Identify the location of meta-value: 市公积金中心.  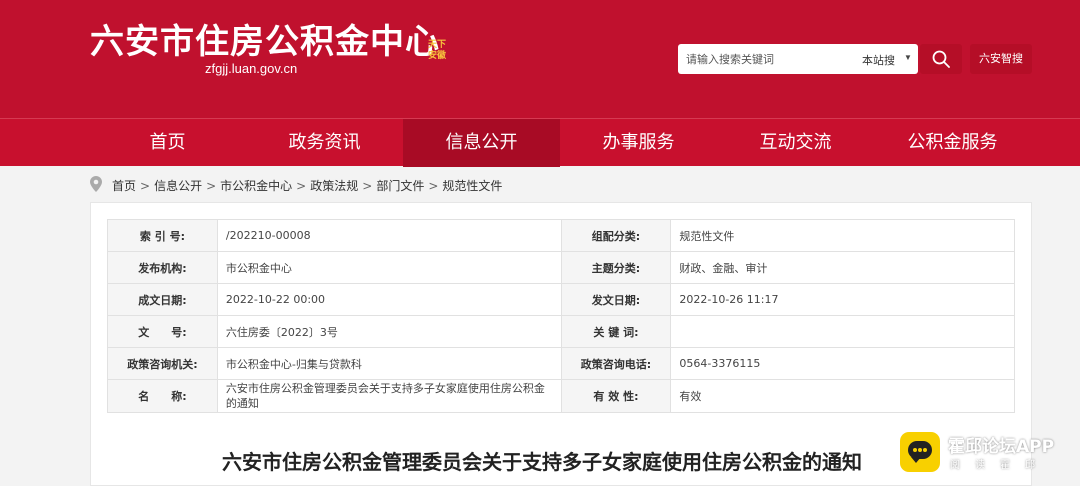
(389, 267).